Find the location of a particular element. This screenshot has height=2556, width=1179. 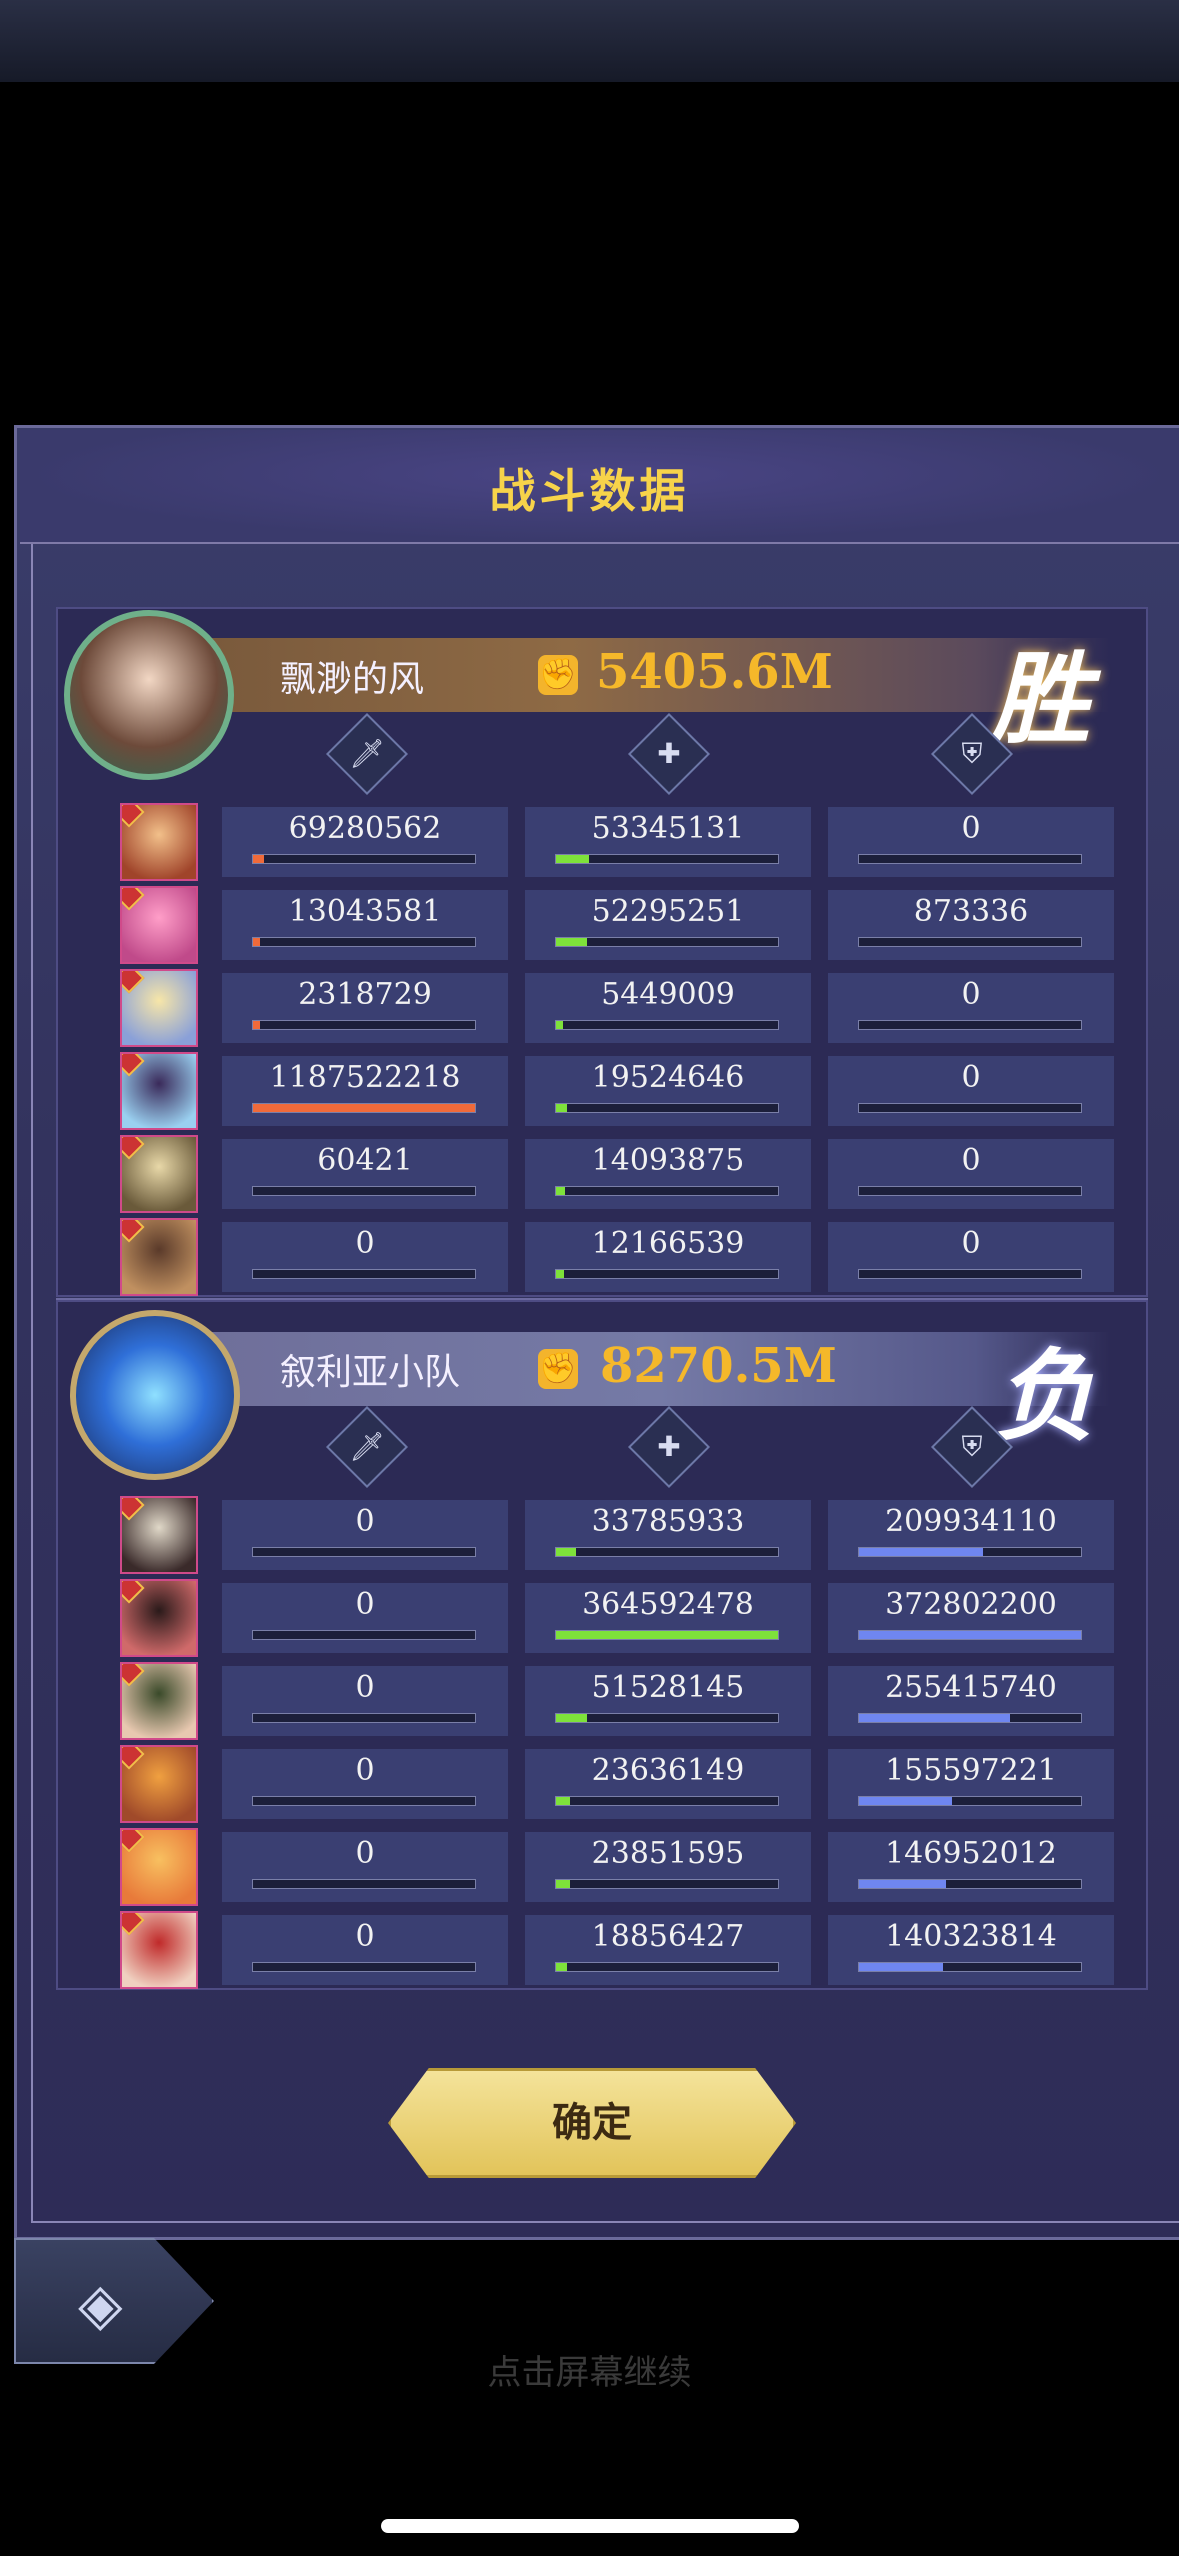

heal-stat-cell: 18856427 is located at coordinates (668, 1950).